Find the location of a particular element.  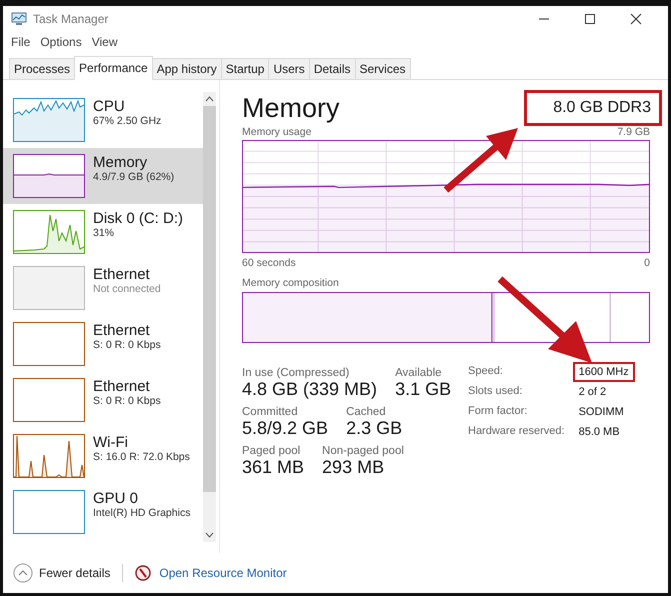

spec-label: Form factor: is located at coordinates (498, 411).